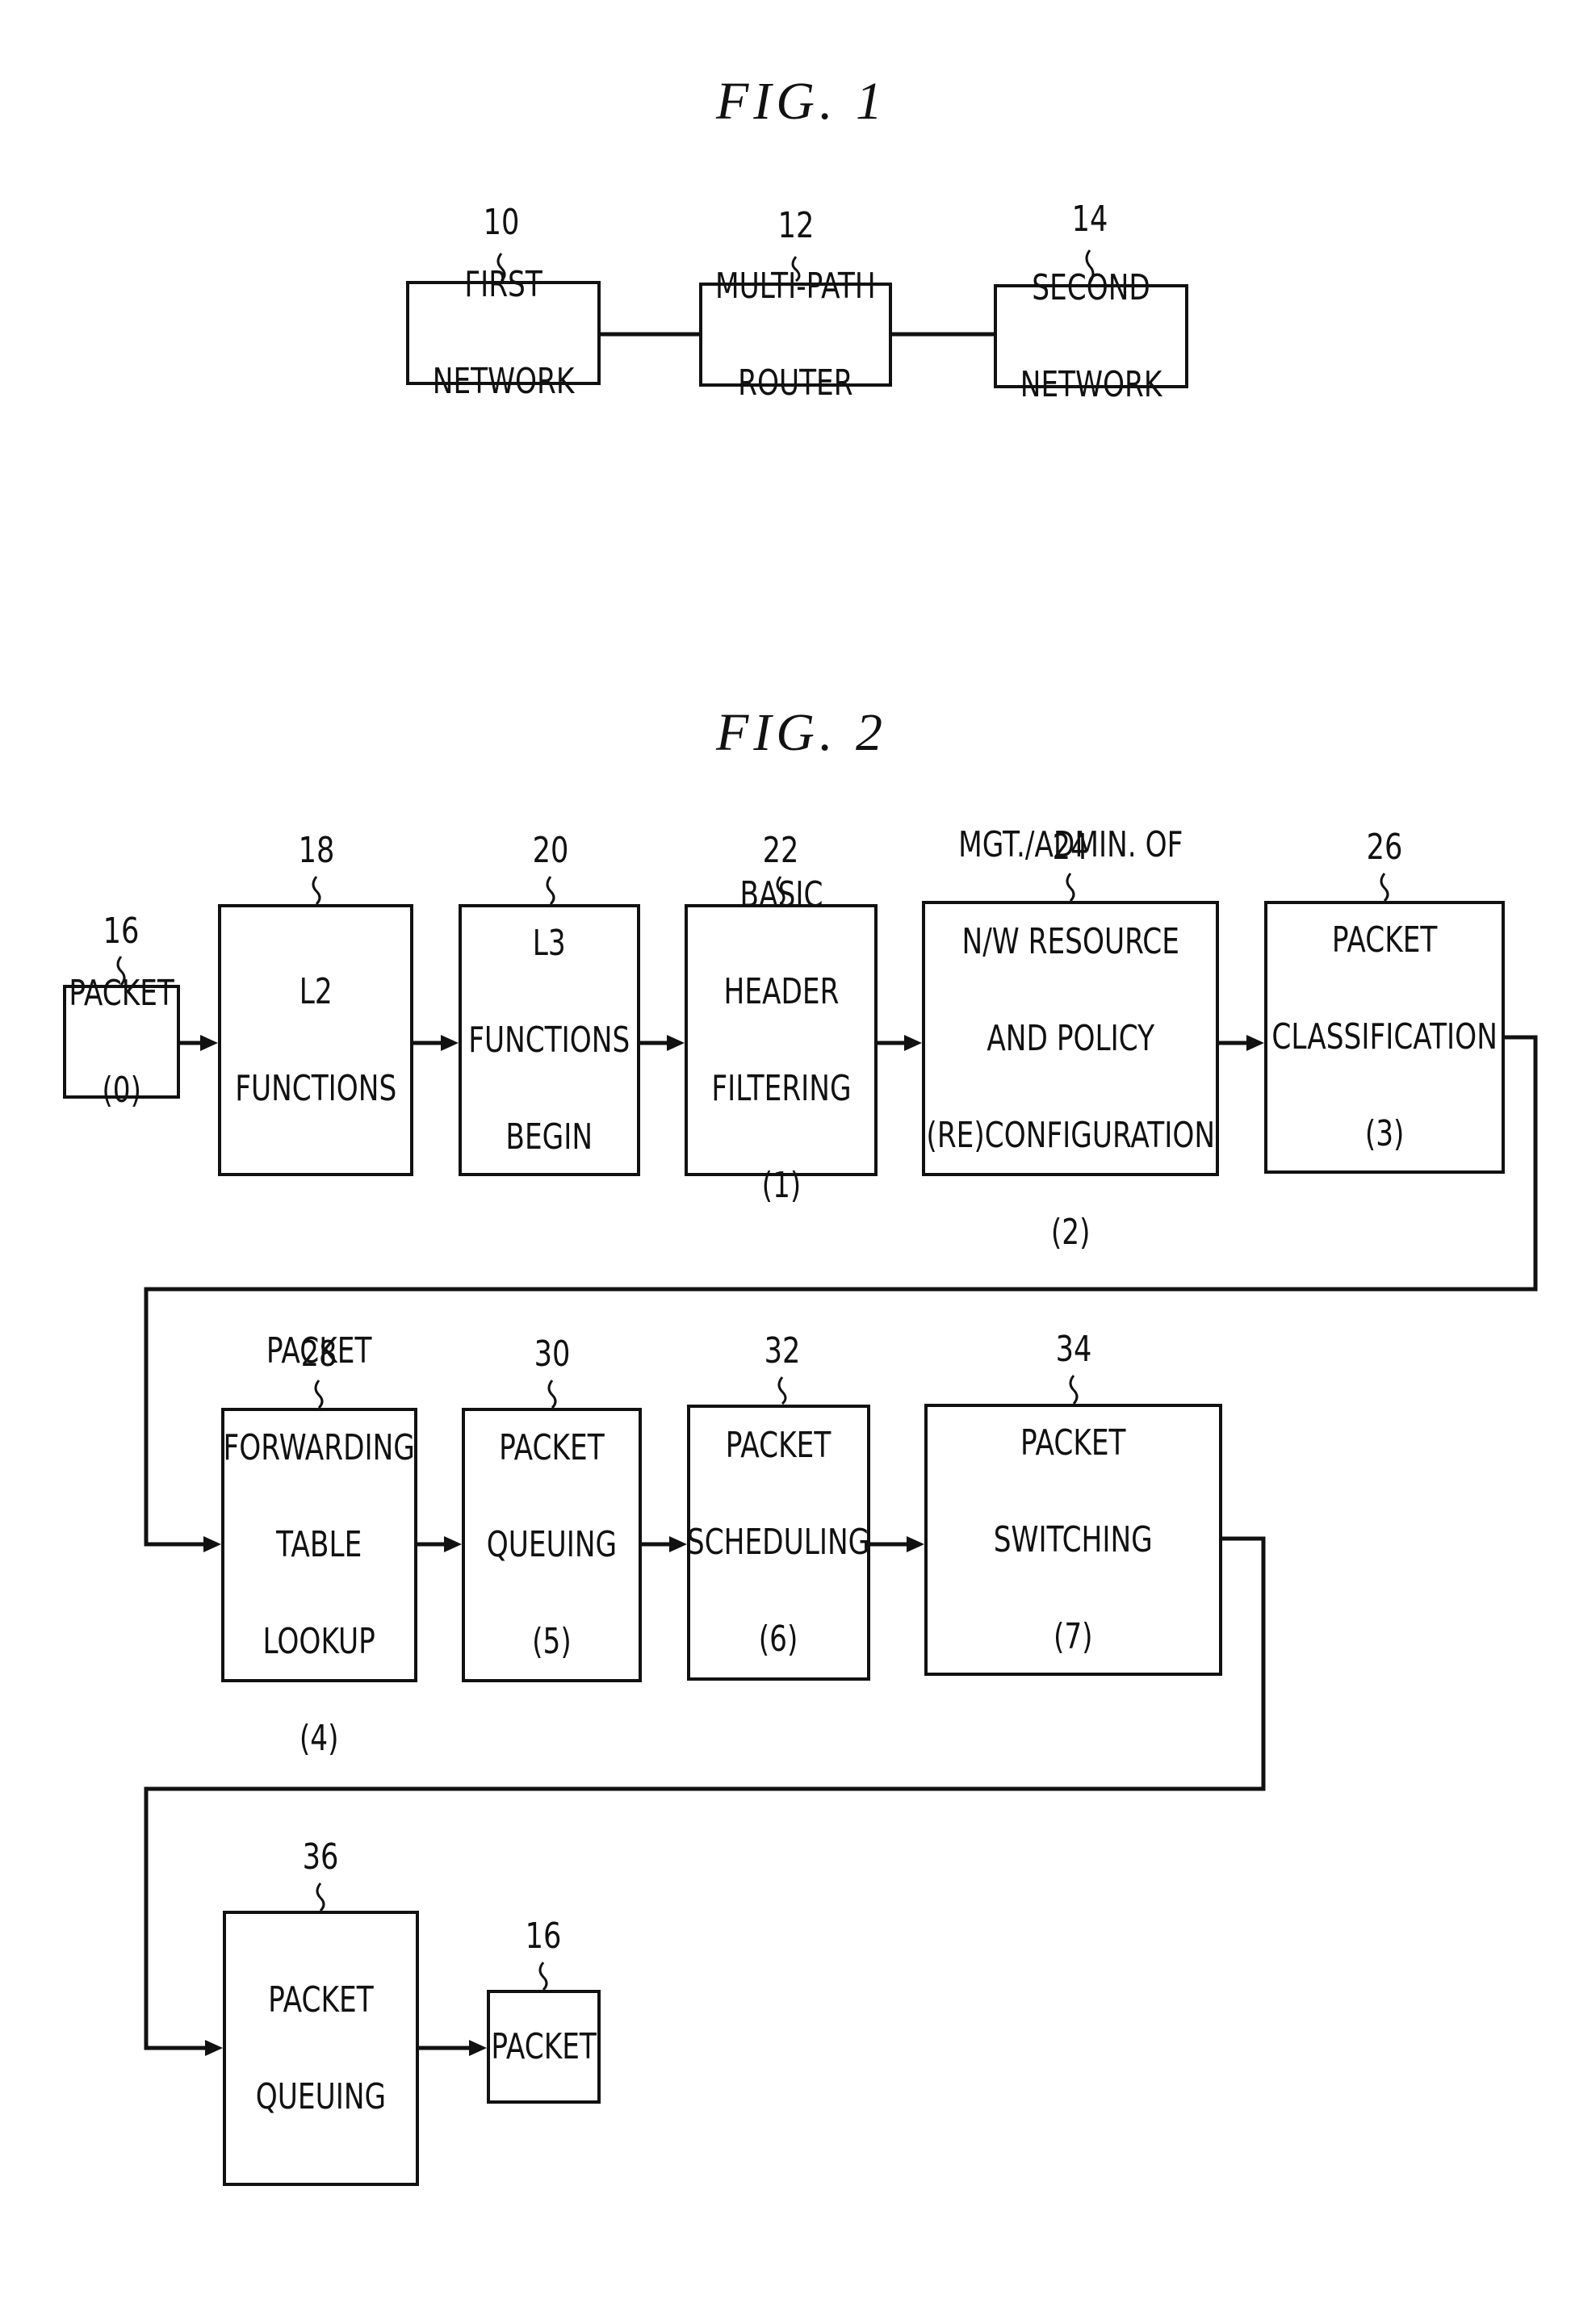 Image resolution: width=1596 pixels, height=2320 pixels. I want to click on block-basic-header-filtering: BASIC HEADER FILTERING (1), so click(781, 1040).